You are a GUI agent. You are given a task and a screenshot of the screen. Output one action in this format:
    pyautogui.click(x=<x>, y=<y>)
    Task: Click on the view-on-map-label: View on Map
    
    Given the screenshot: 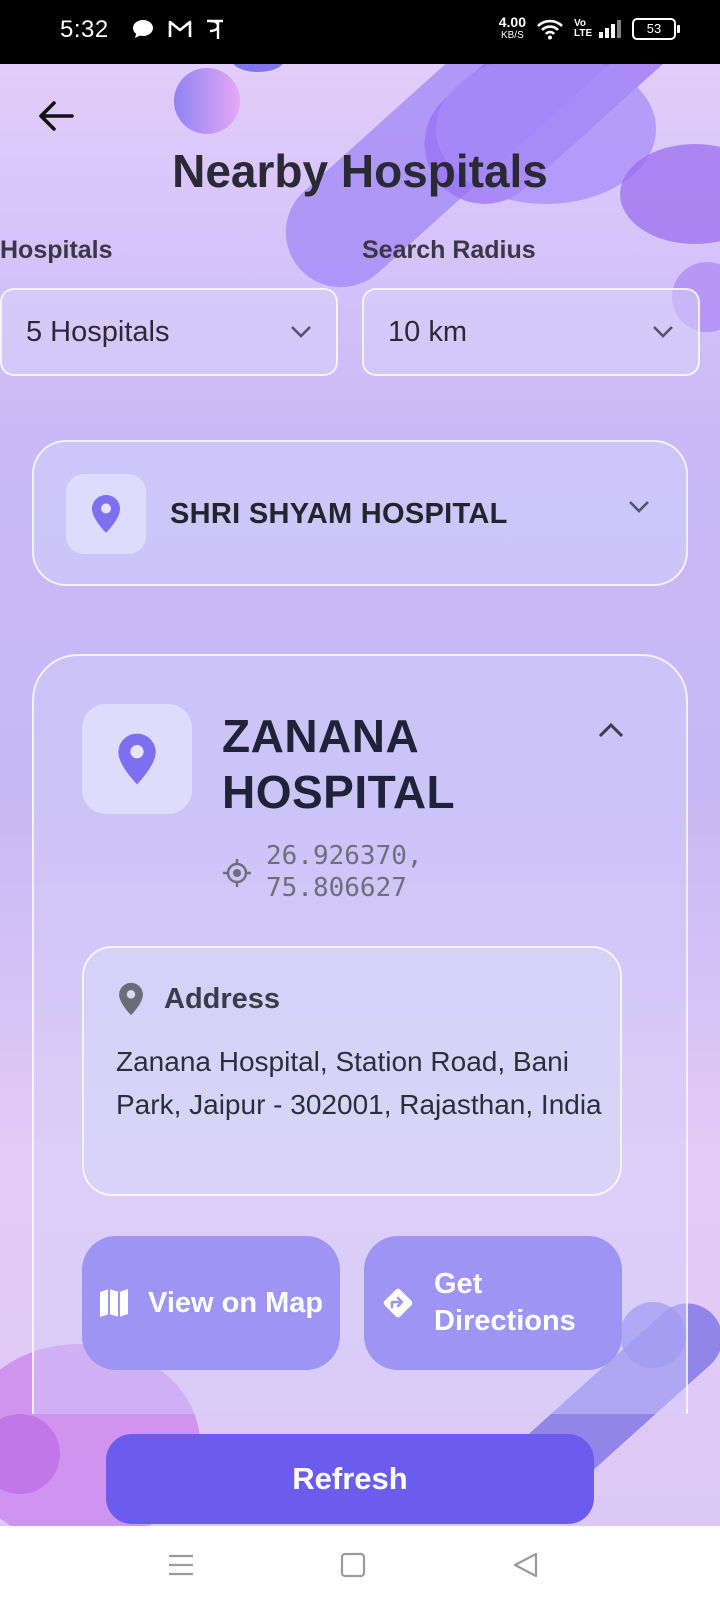 What is the action you would take?
    pyautogui.click(x=236, y=1302)
    